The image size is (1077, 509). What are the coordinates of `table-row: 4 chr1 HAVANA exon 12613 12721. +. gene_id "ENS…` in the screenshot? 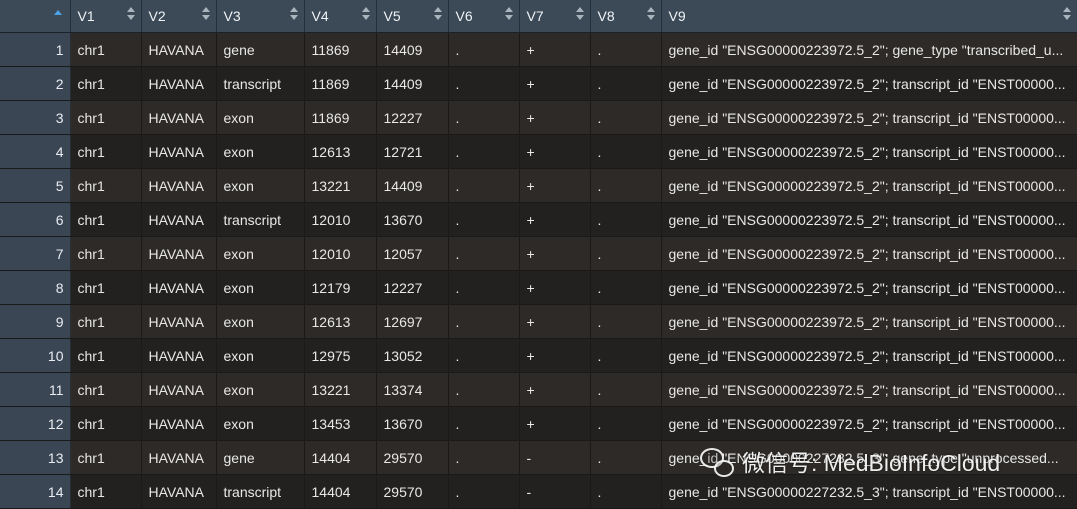 It's located at (538, 151).